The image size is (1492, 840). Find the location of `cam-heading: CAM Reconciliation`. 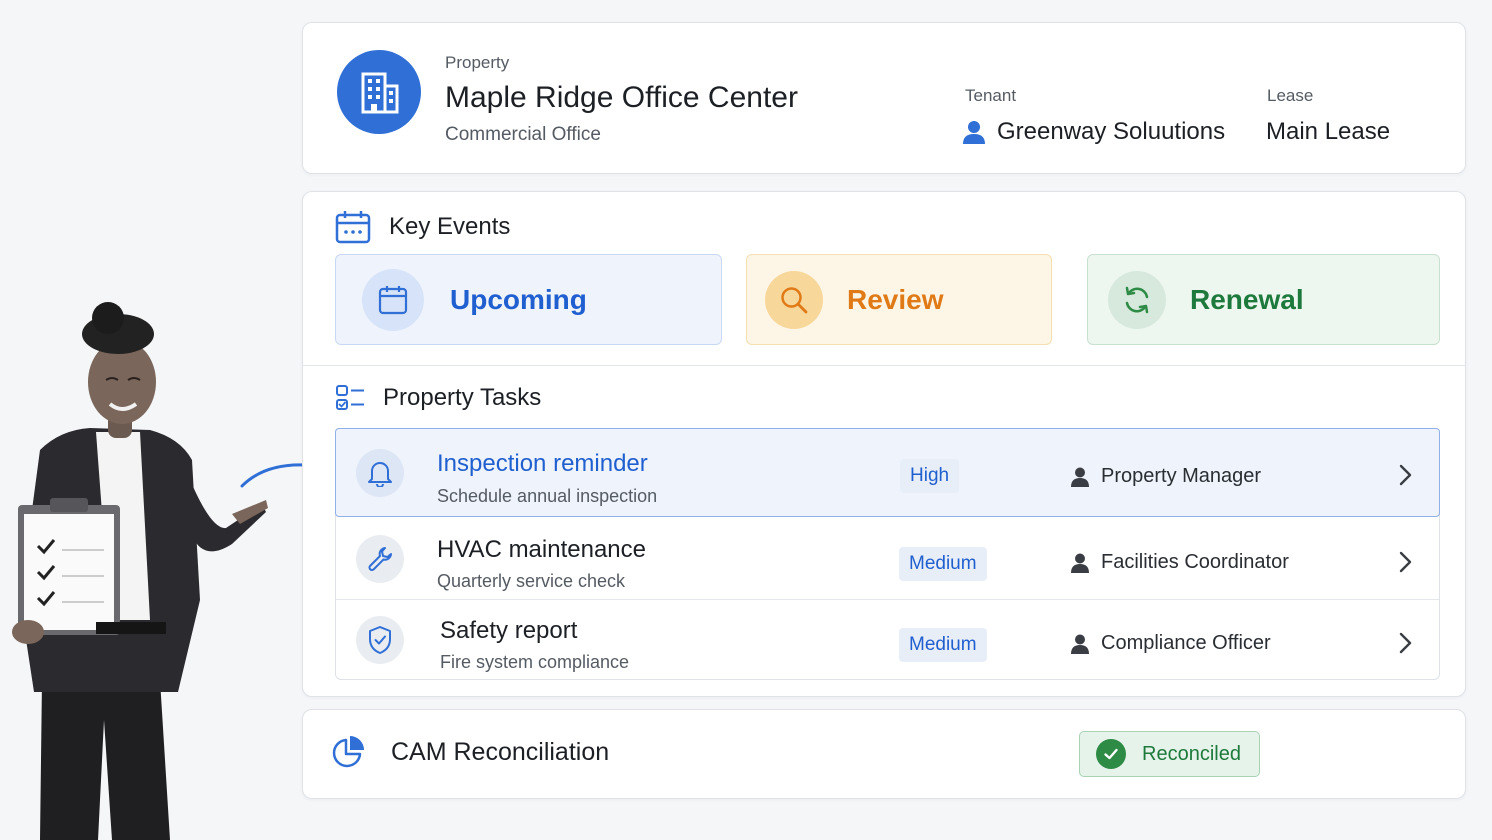

cam-heading: CAM Reconciliation is located at coordinates (470, 752).